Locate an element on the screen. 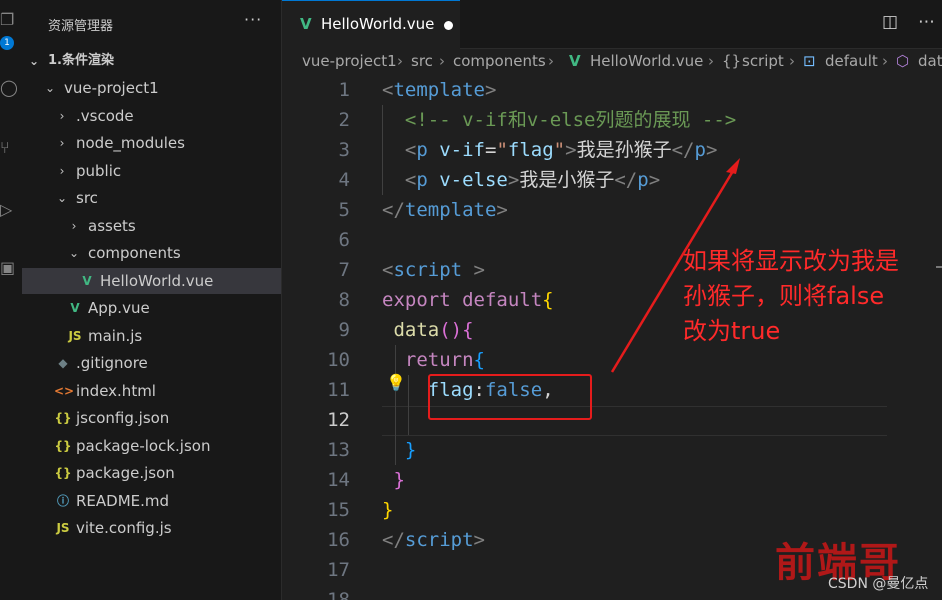 This screenshot has width=942, height=600. tree-item: › assets is located at coordinates (151, 226).